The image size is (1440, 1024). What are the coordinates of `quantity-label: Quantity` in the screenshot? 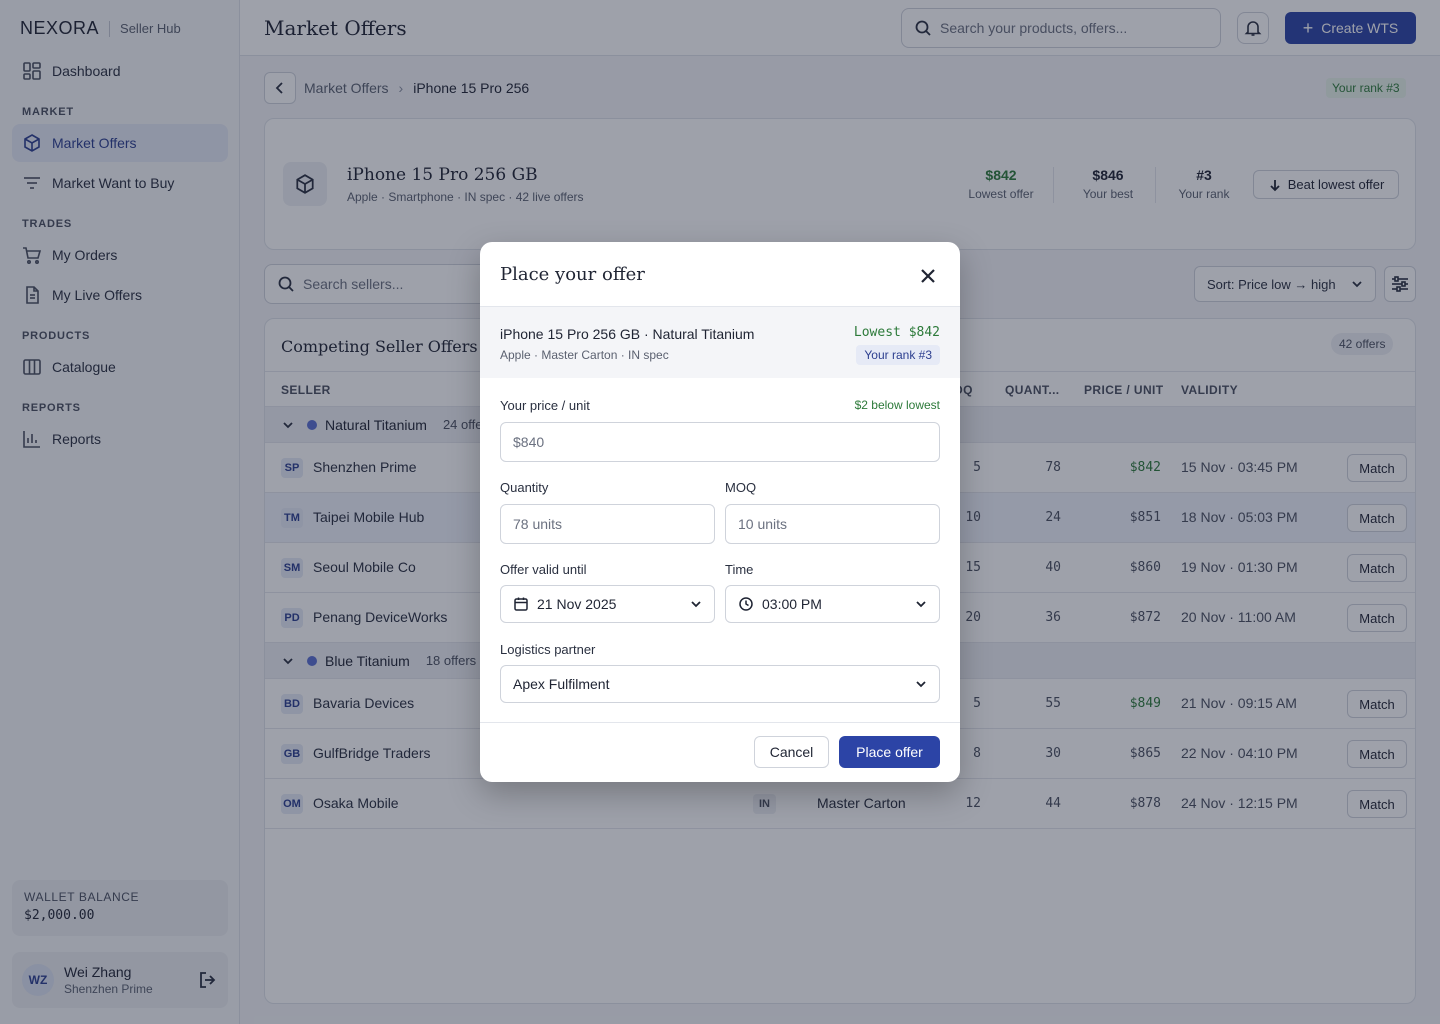 It's located at (524, 487).